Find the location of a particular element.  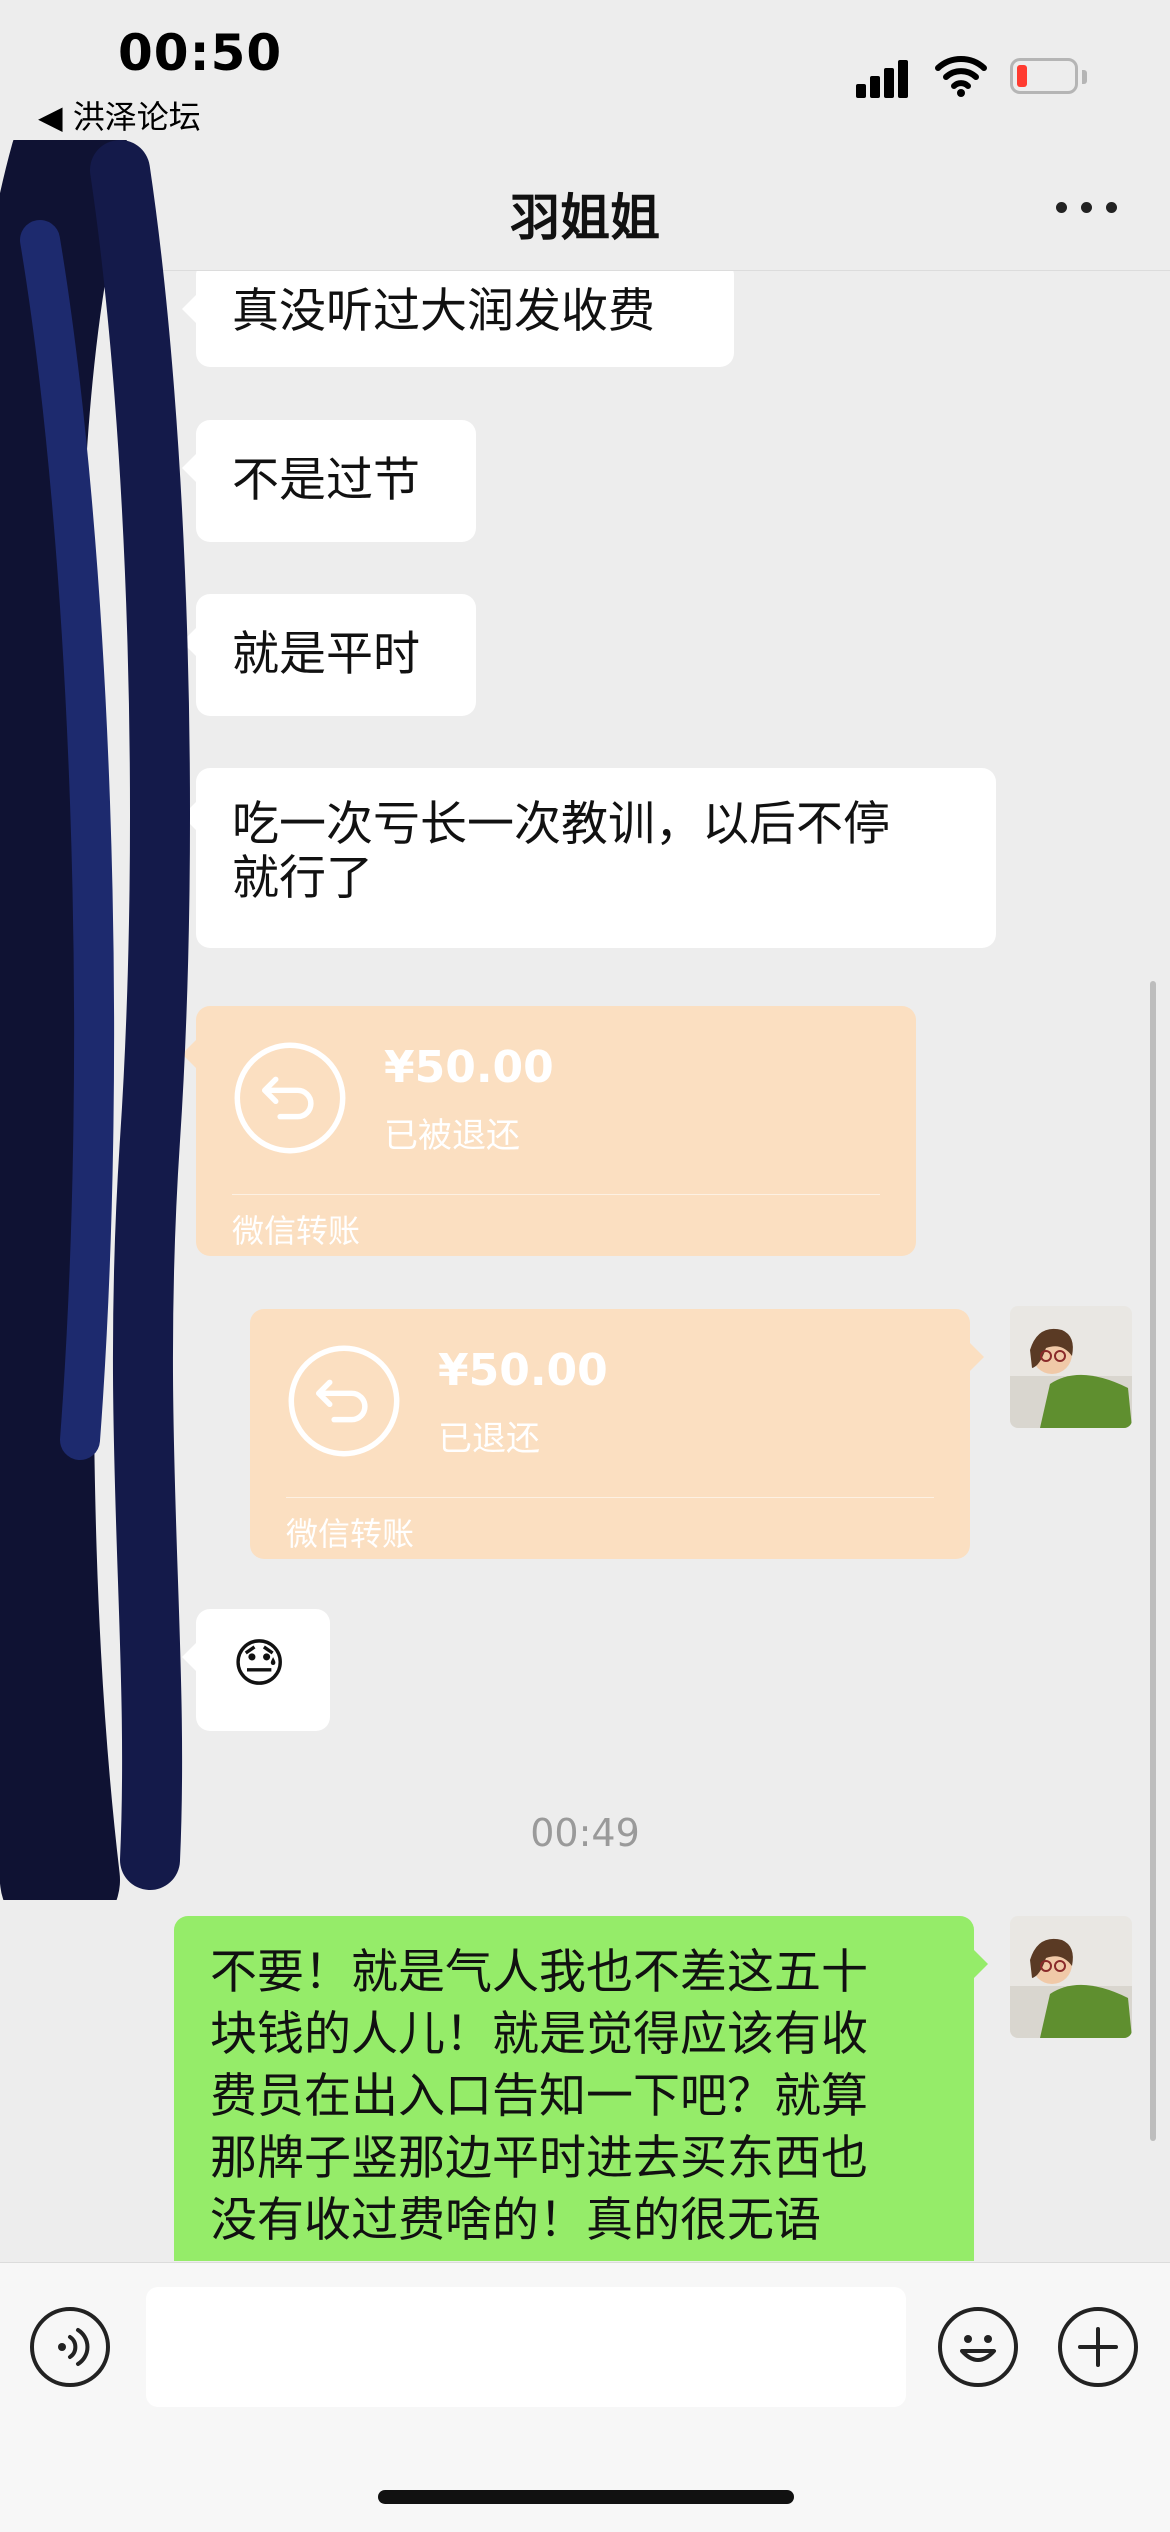

back-to-app-link: ◀ 洪泽论坛 is located at coordinates (119, 115).